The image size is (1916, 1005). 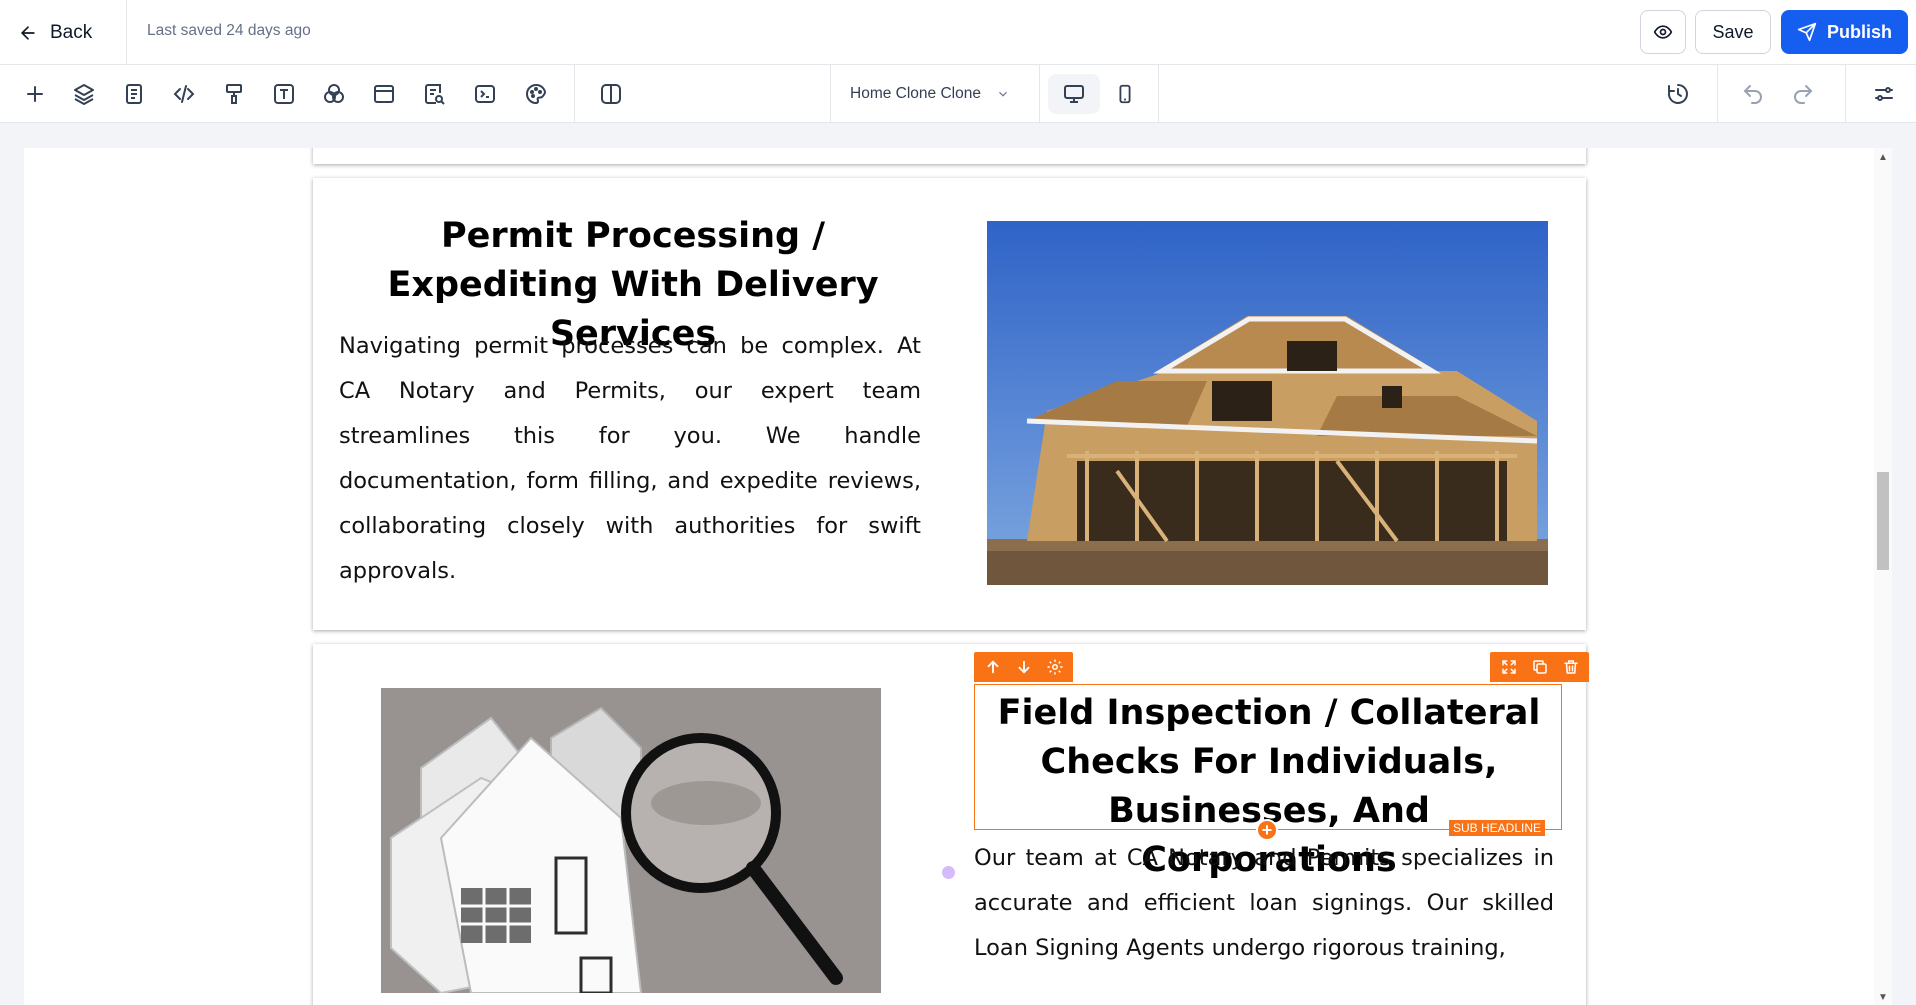 I want to click on element-settings-button, so click(x=1054, y=667).